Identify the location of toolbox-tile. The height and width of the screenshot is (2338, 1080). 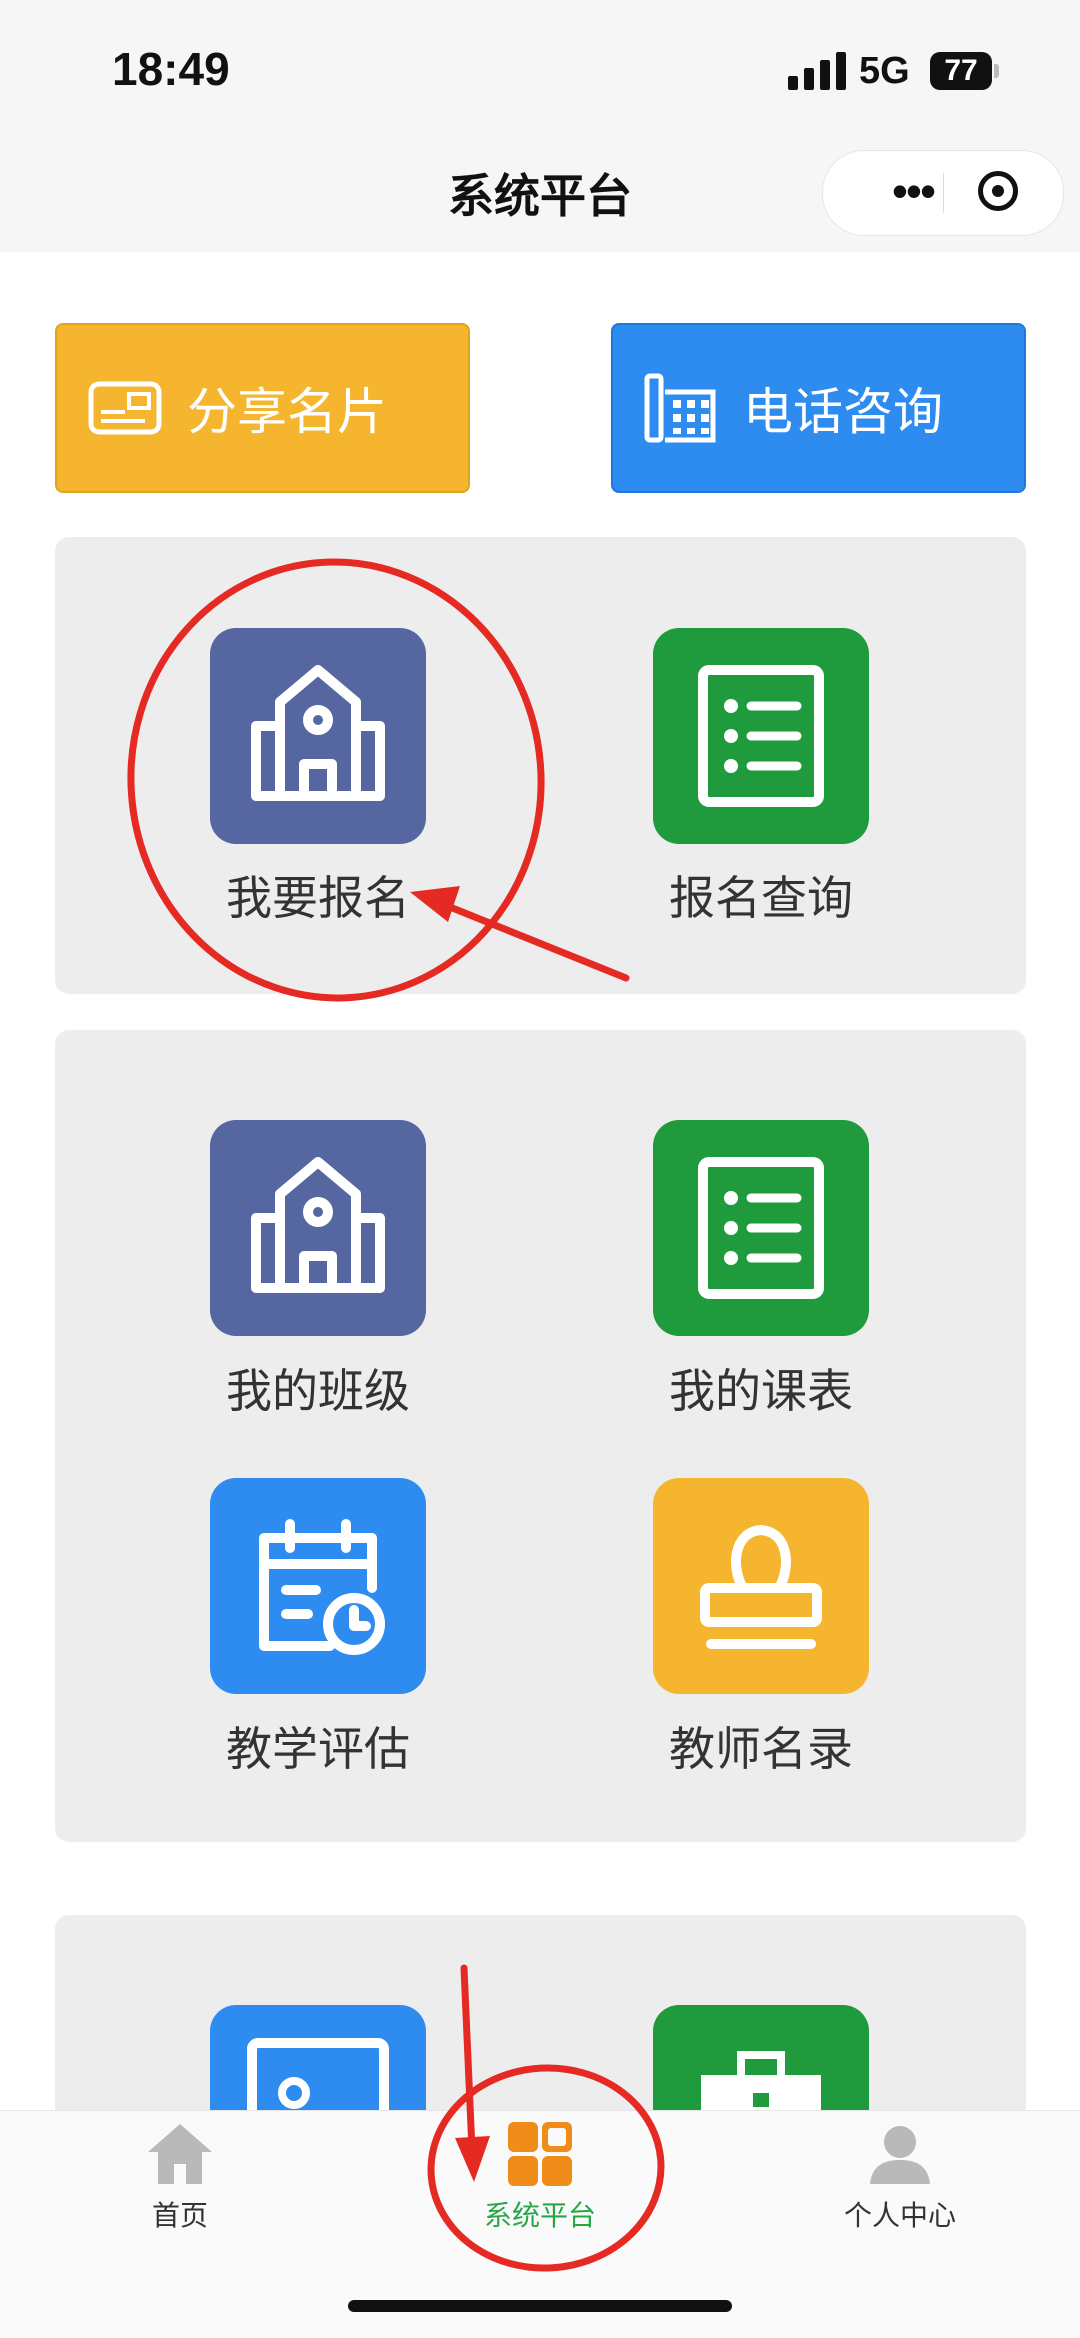
(761, 2057).